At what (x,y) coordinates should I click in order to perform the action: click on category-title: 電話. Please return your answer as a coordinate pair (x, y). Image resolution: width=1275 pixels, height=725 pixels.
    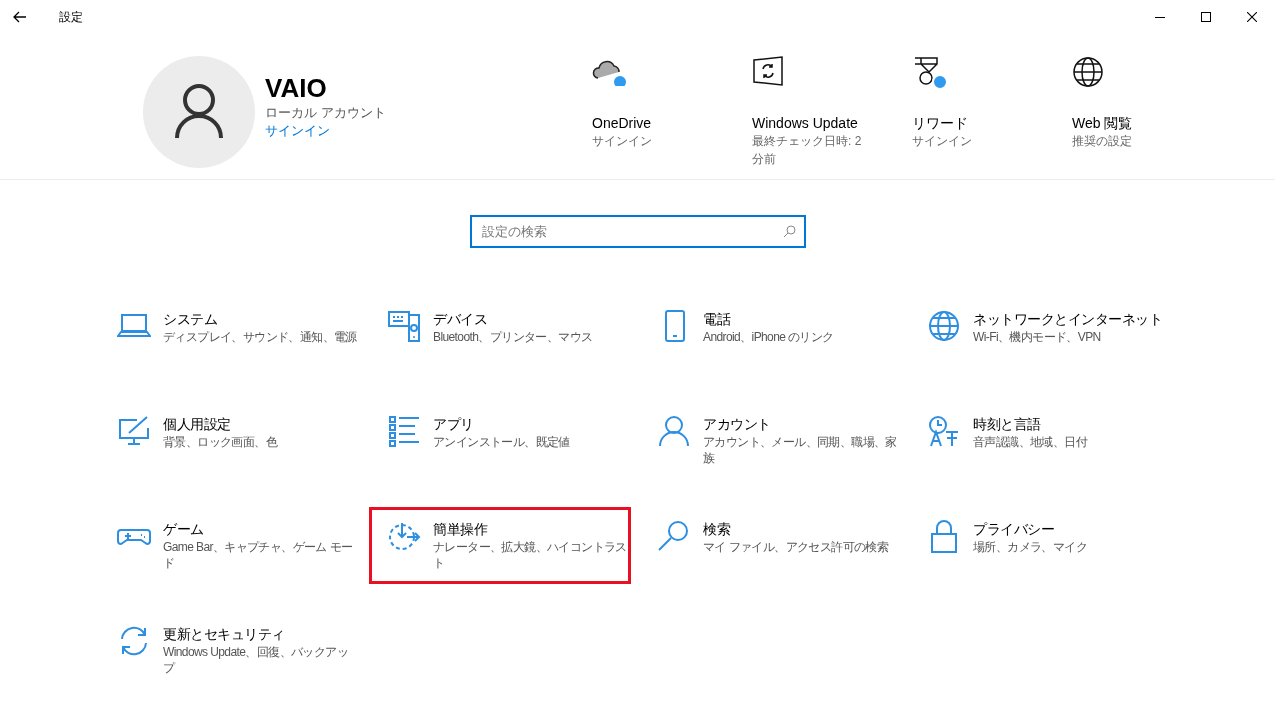
    Looking at the image, I should click on (717, 319).